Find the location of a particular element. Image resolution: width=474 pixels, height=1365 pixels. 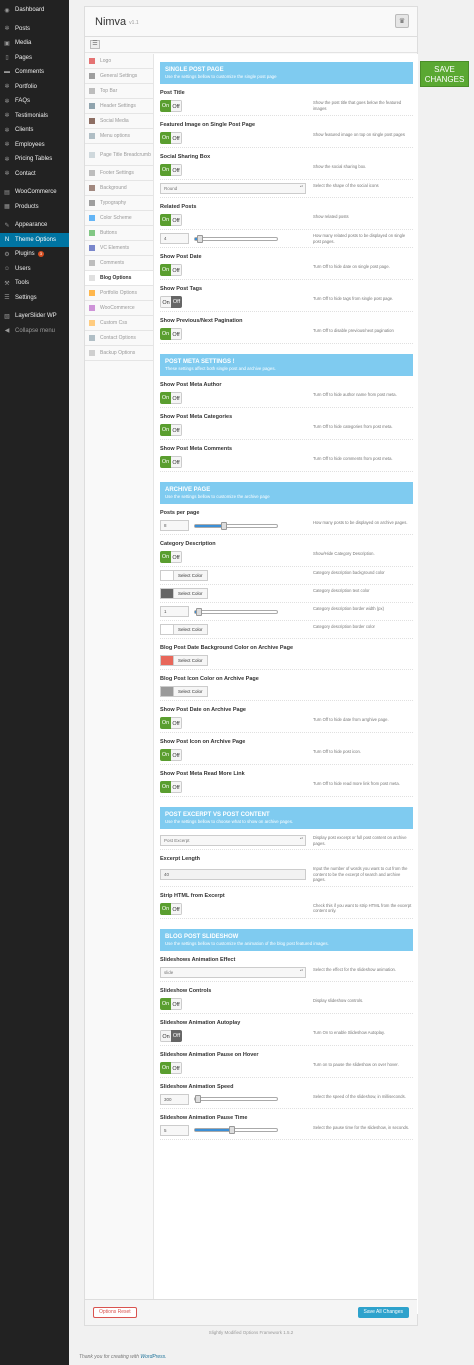

wordpress-link: WordPress. is located at coordinates (153, 1357).